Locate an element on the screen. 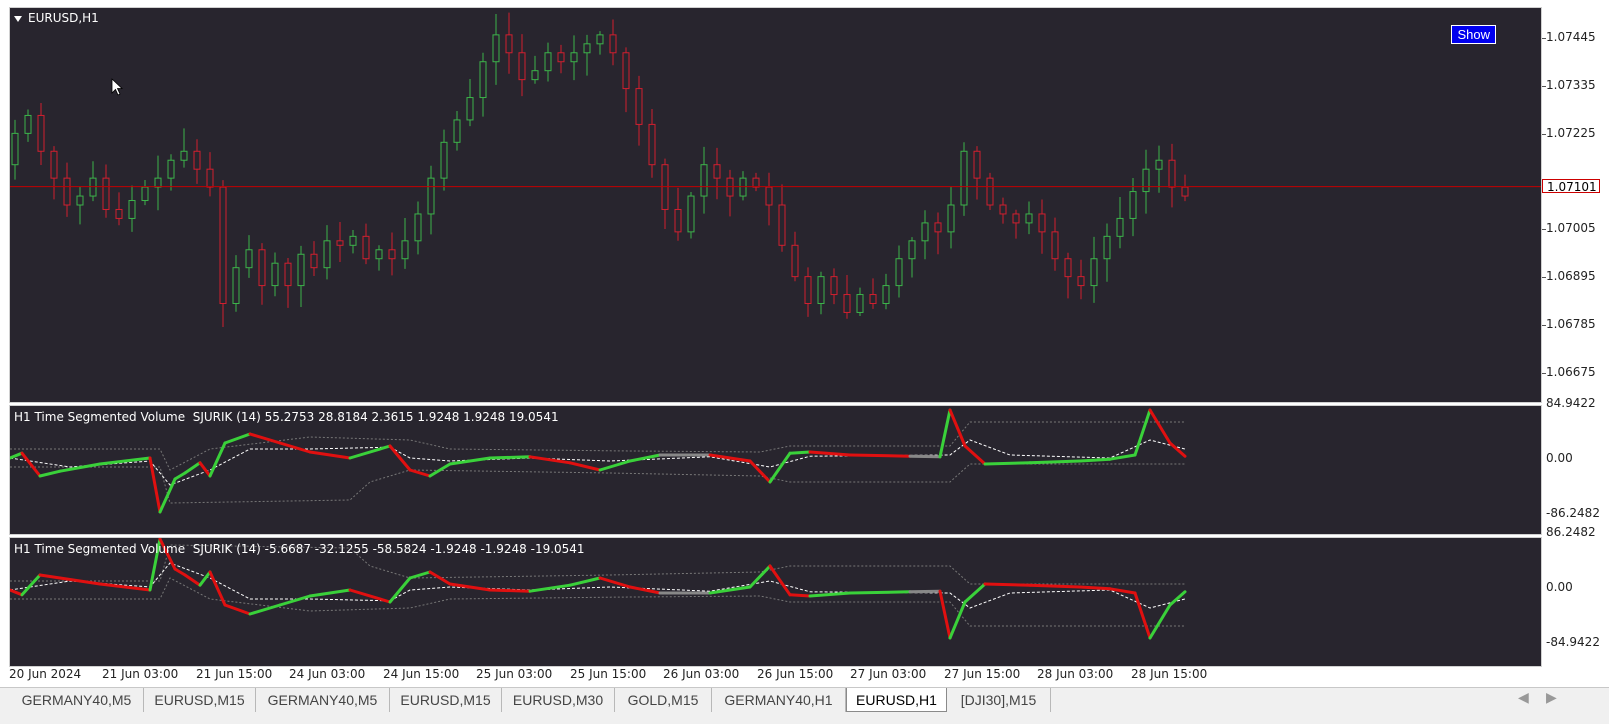 The height and width of the screenshot is (724, 1609). tab-eurusd-m30: EURUSD,M30 is located at coordinates (558, 700).